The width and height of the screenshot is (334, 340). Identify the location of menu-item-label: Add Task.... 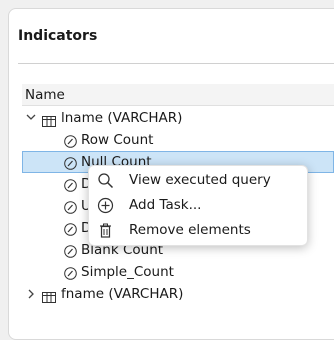
(165, 205).